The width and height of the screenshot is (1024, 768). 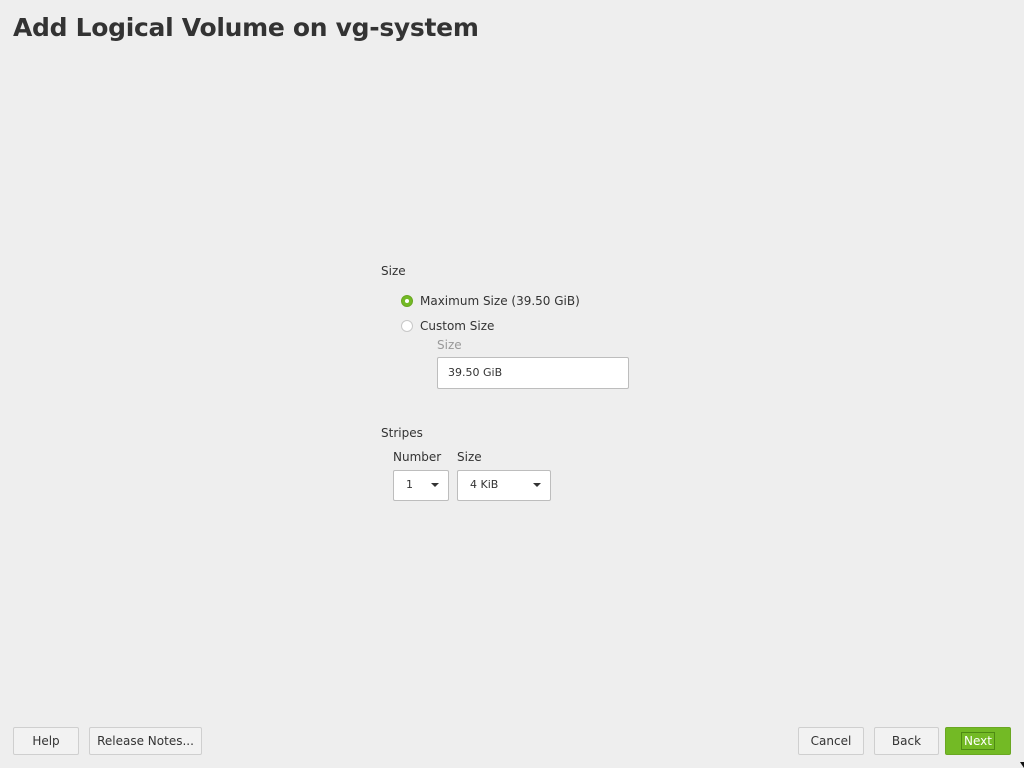 I want to click on maximum-size-label: Maximum Size (39.50 GiB), so click(x=500, y=301).